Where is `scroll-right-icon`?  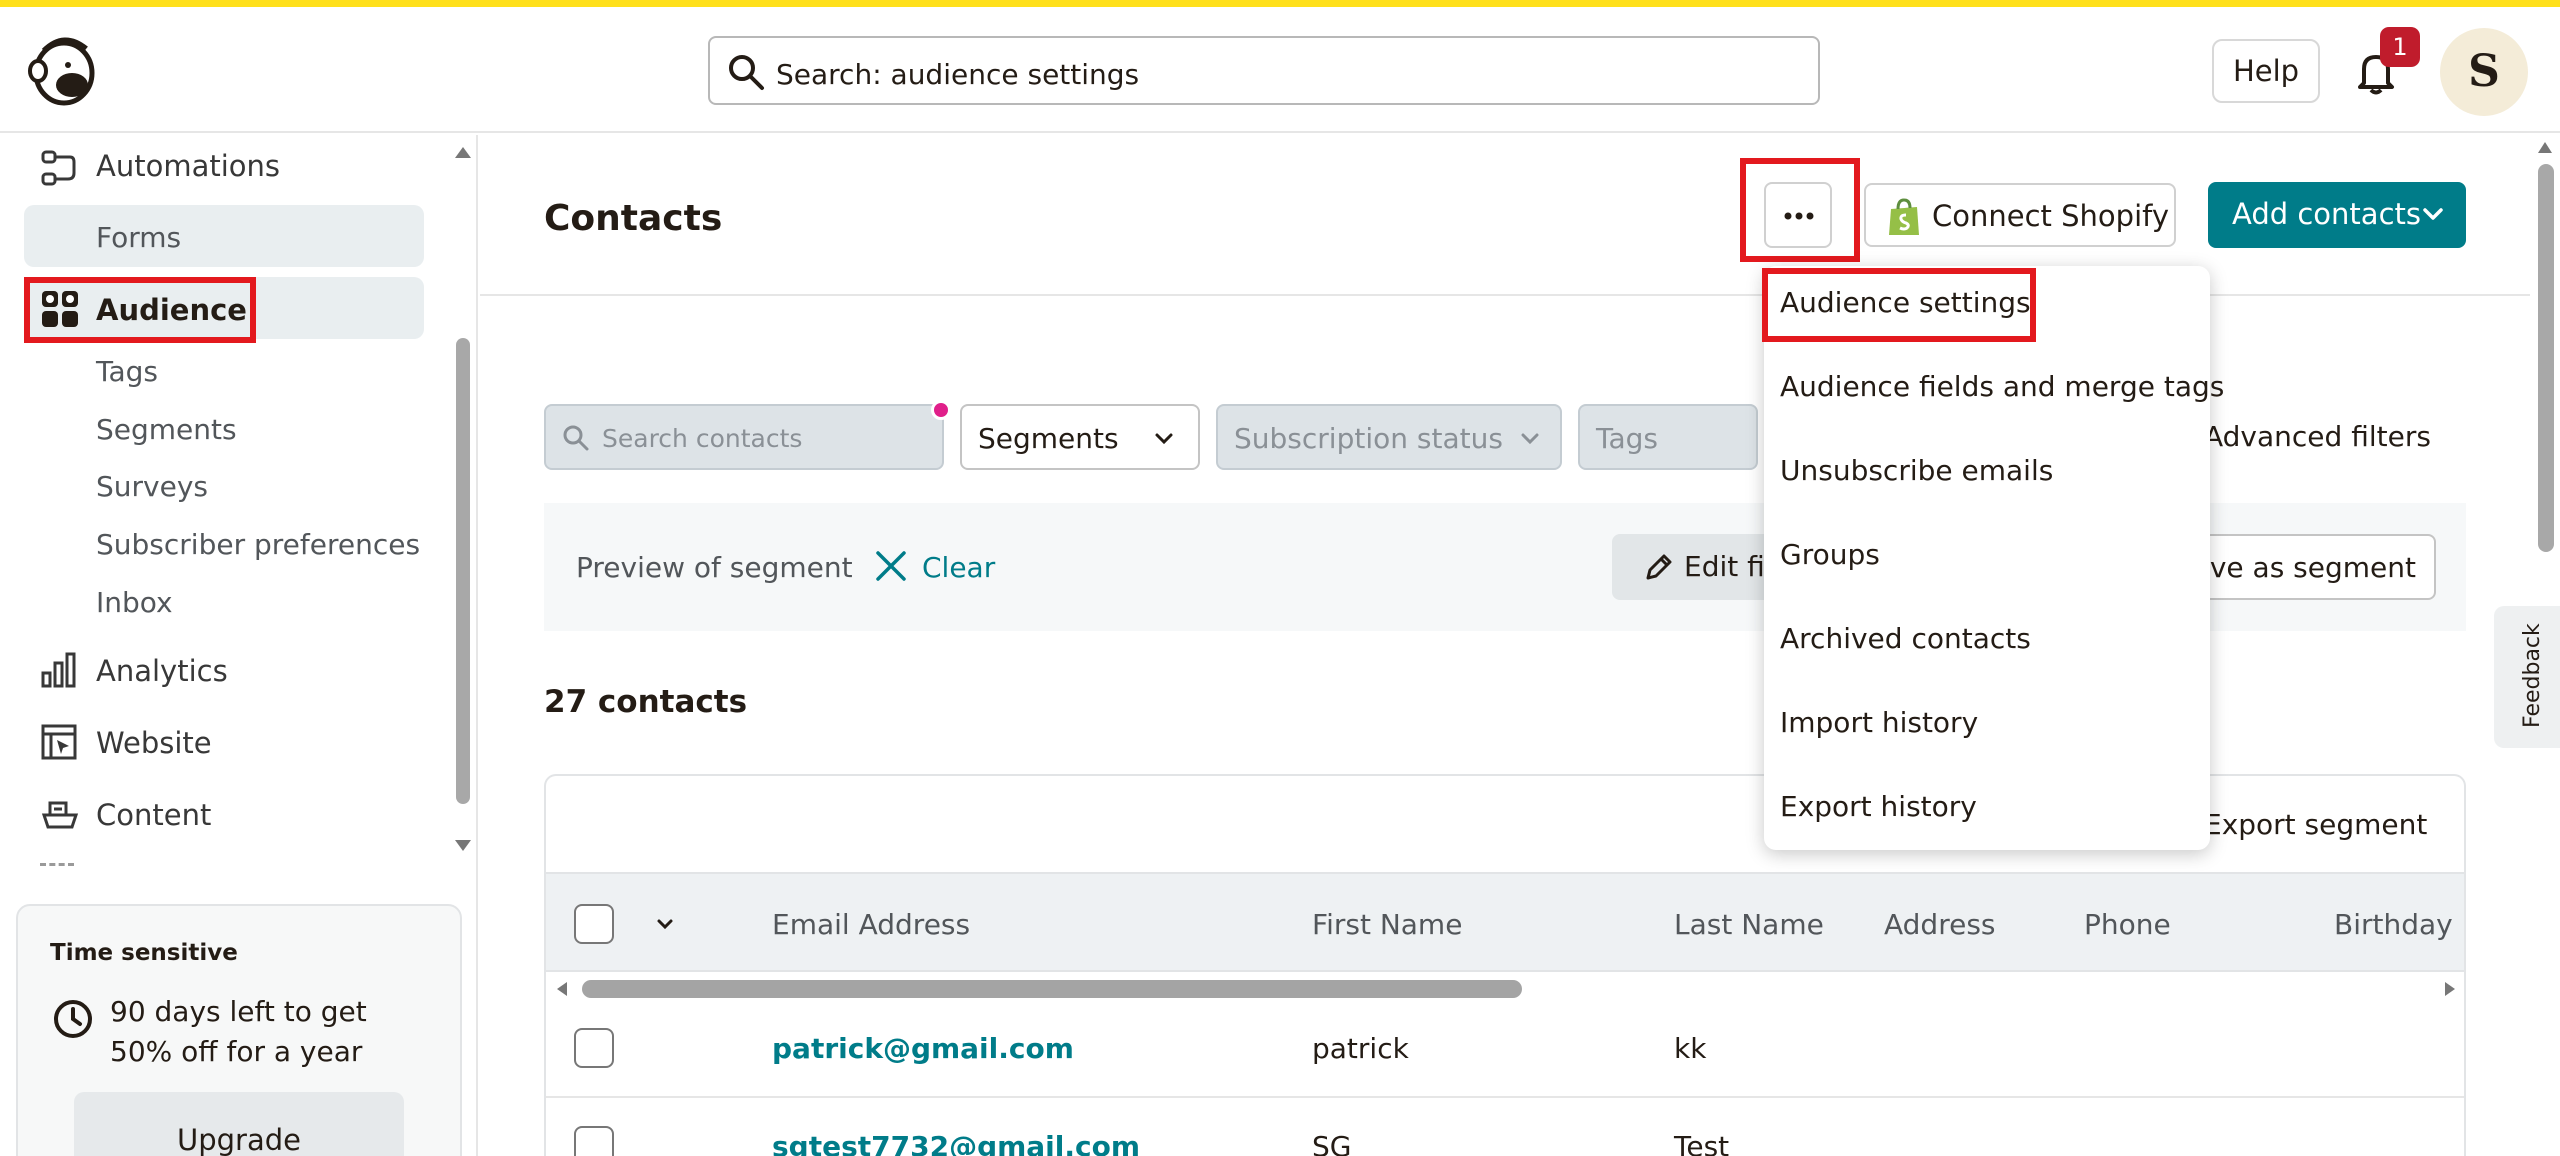
scroll-right-icon is located at coordinates (2450, 989).